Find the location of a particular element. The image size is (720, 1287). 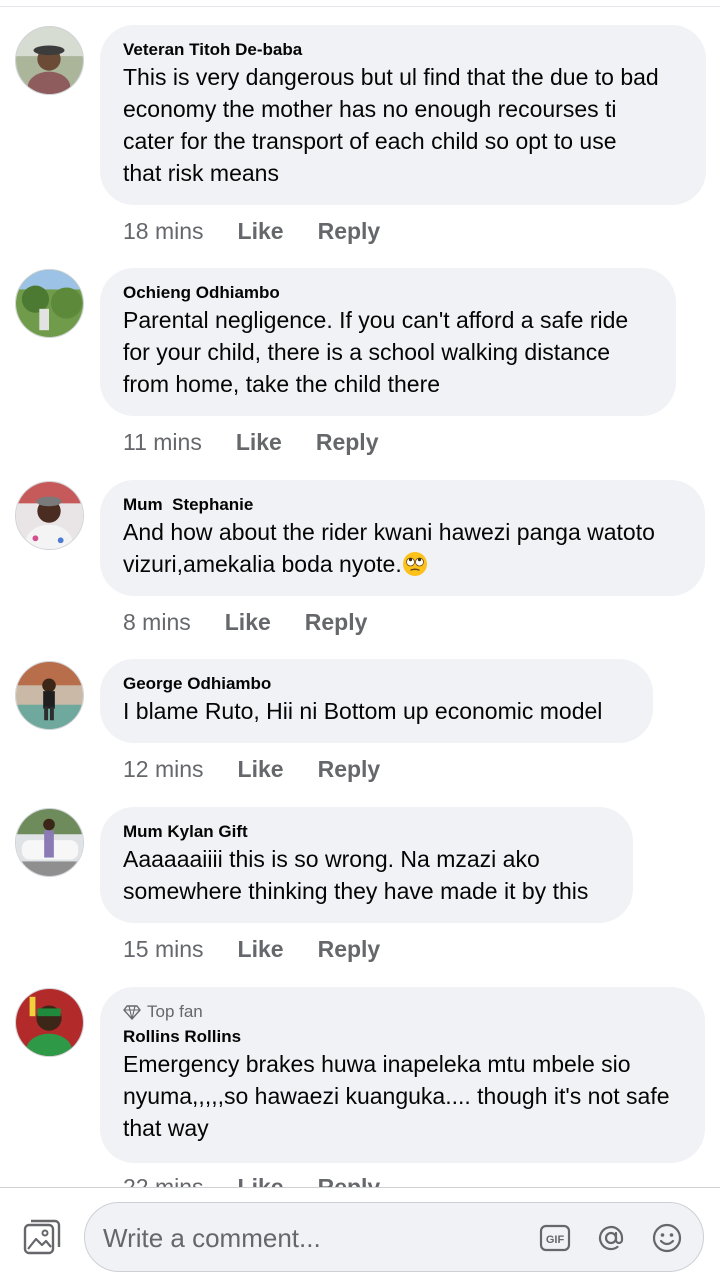

emoji-icon is located at coordinates (667, 1238).